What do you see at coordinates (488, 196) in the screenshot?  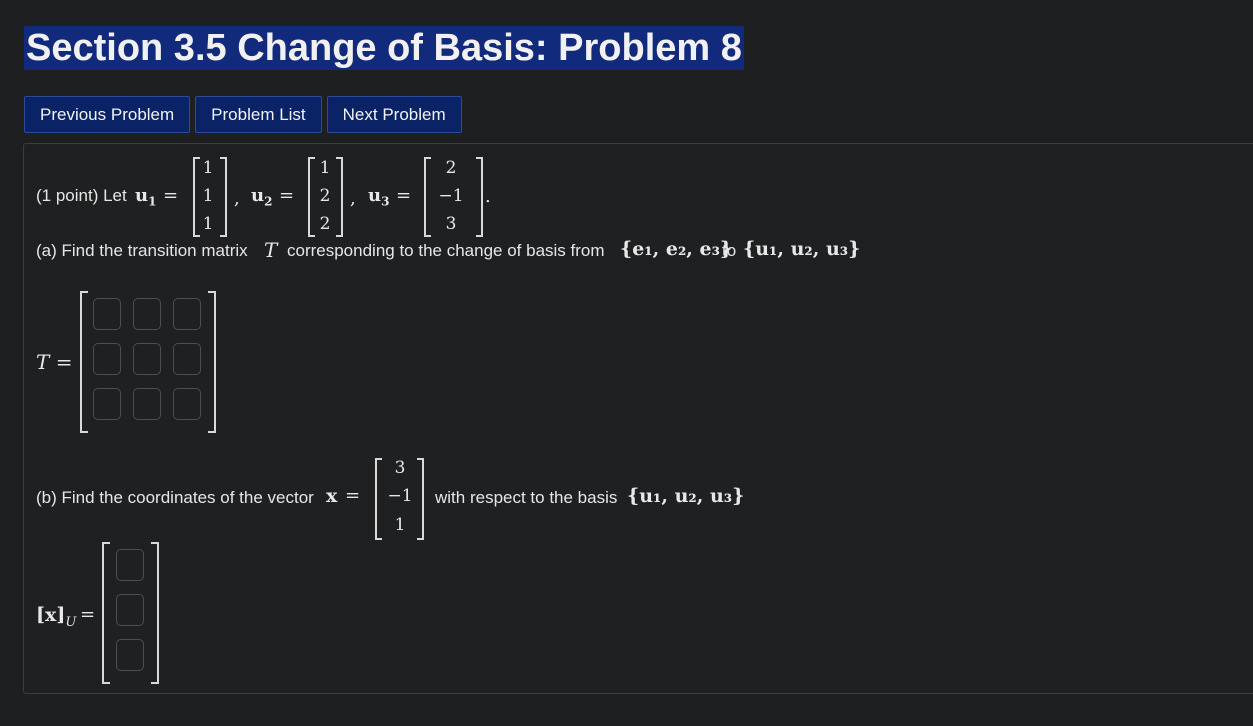 I see `period: .` at bounding box center [488, 196].